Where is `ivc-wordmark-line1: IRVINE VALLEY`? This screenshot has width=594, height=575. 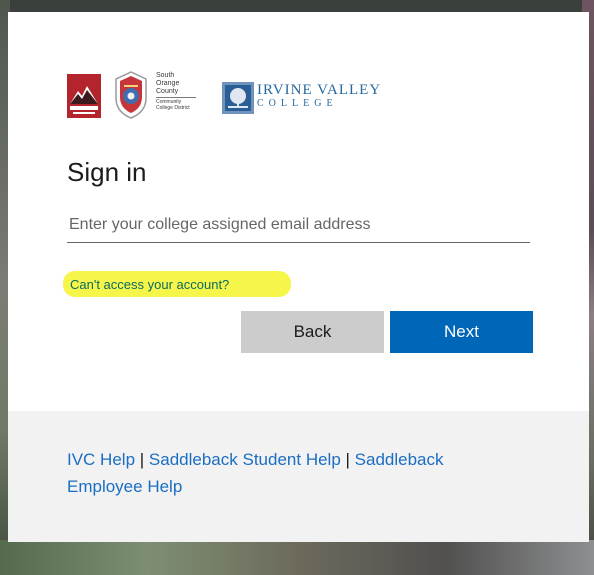
ivc-wordmark-line1: IRVINE VALLEY is located at coordinates (319, 90).